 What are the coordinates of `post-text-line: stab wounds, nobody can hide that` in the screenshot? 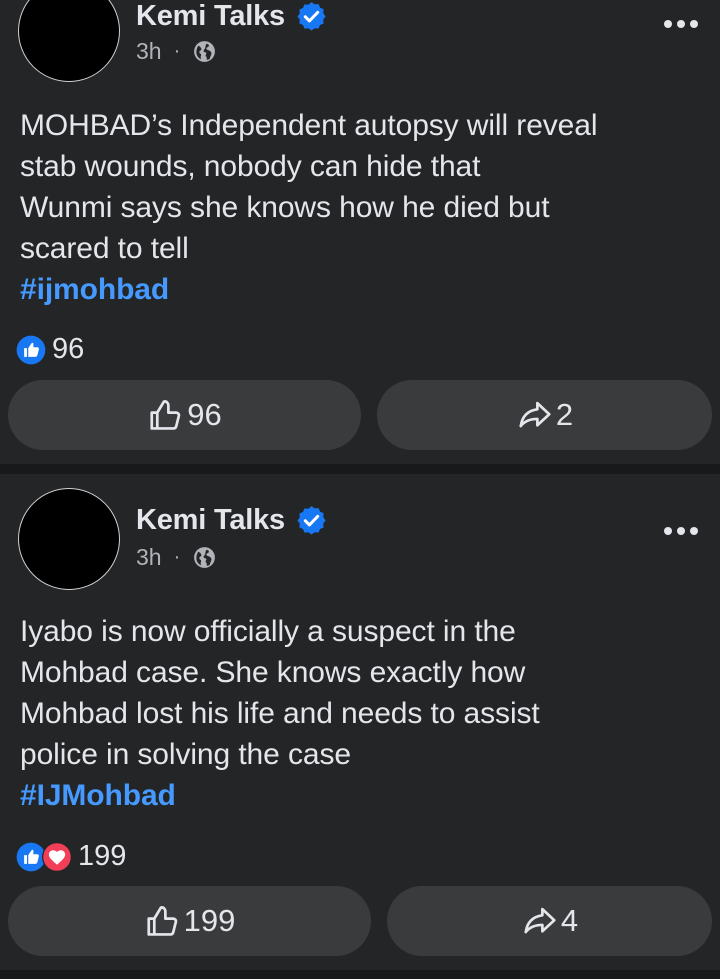 It's located at (250, 166).